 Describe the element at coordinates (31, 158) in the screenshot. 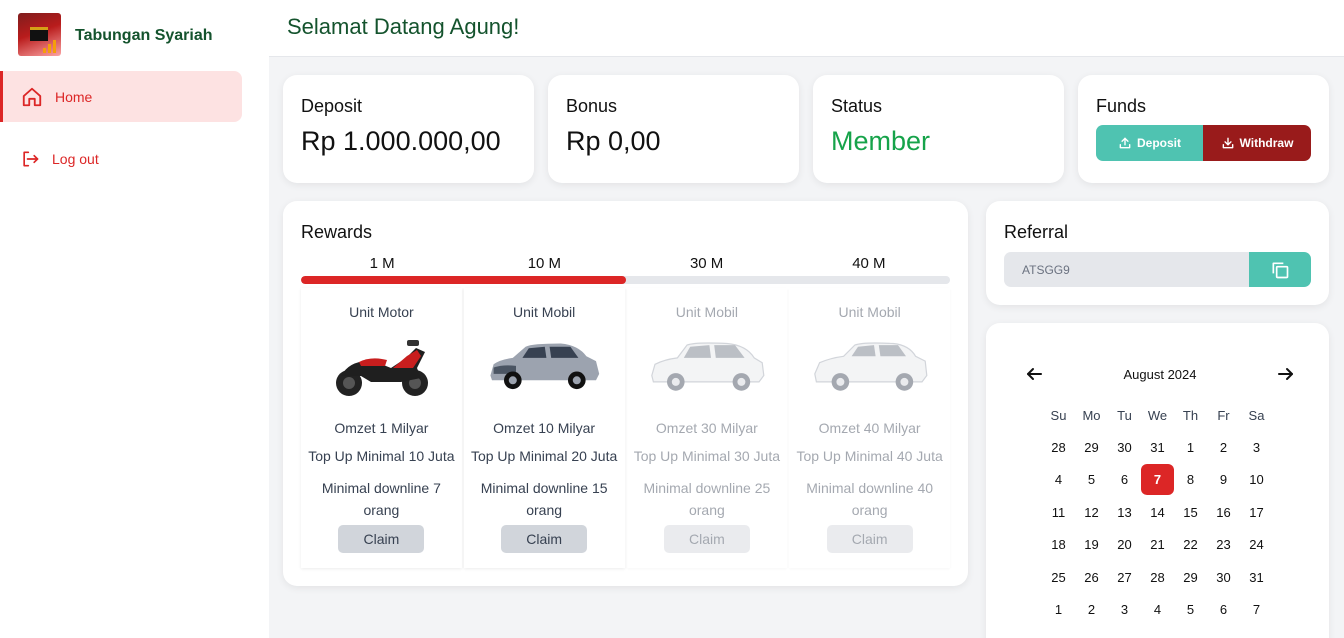

I see `logout-icon` at that location.